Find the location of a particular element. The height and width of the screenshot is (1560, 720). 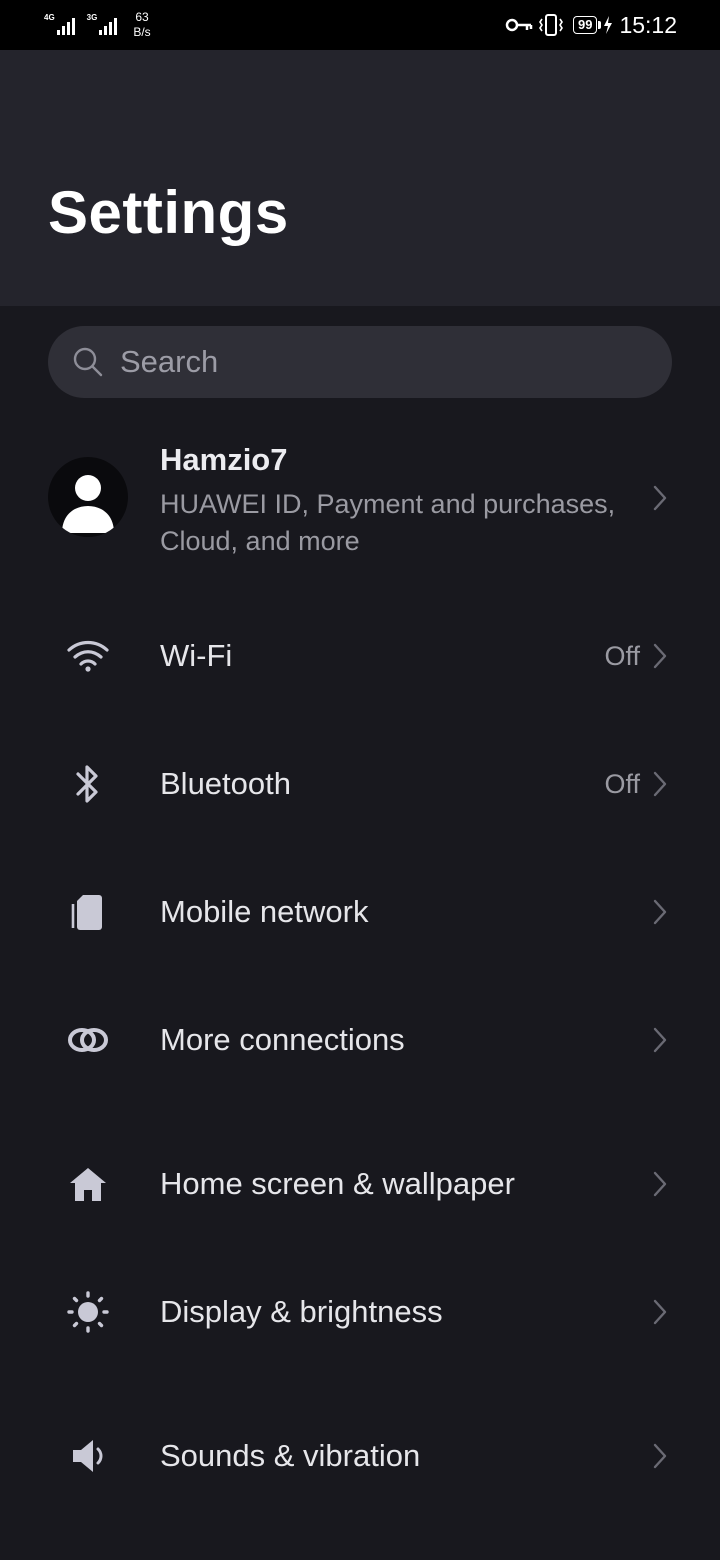

settings-item-sounds: Sounds & vibration is located at coordinates (360, 1456).